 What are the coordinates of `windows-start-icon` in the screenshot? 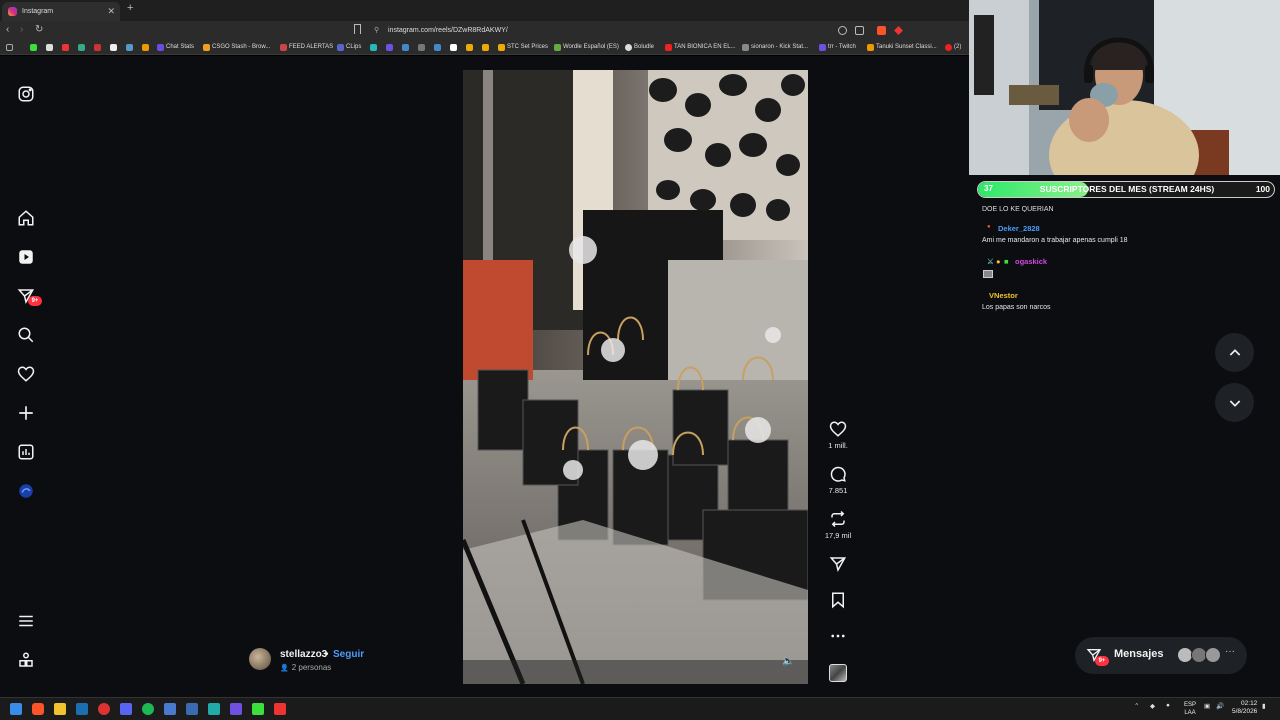 It's located at (16, 709).